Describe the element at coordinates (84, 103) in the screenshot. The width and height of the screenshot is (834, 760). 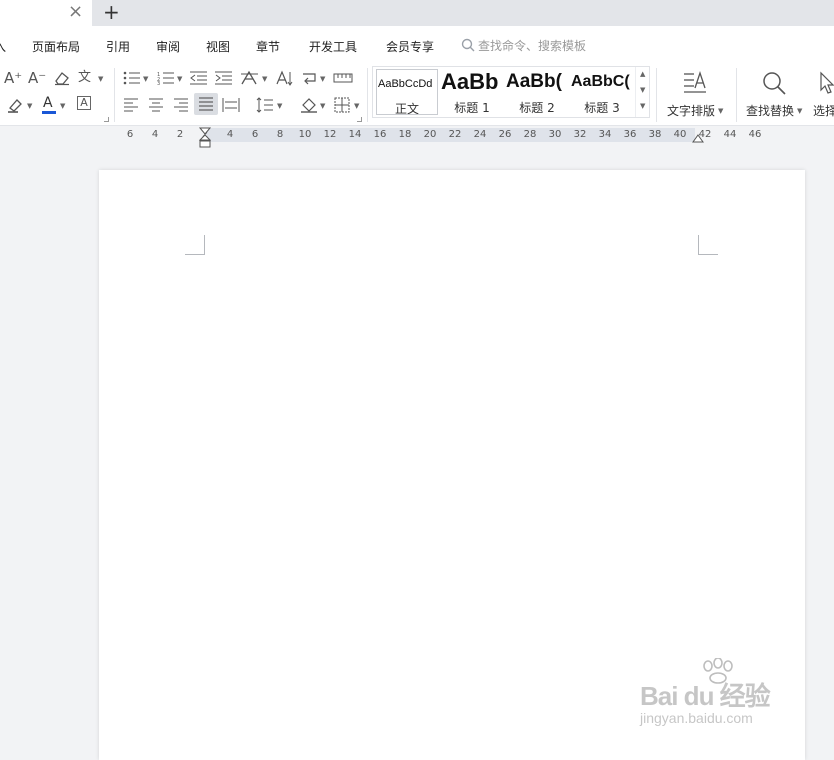
I see `char-border-icon: A` at that location.